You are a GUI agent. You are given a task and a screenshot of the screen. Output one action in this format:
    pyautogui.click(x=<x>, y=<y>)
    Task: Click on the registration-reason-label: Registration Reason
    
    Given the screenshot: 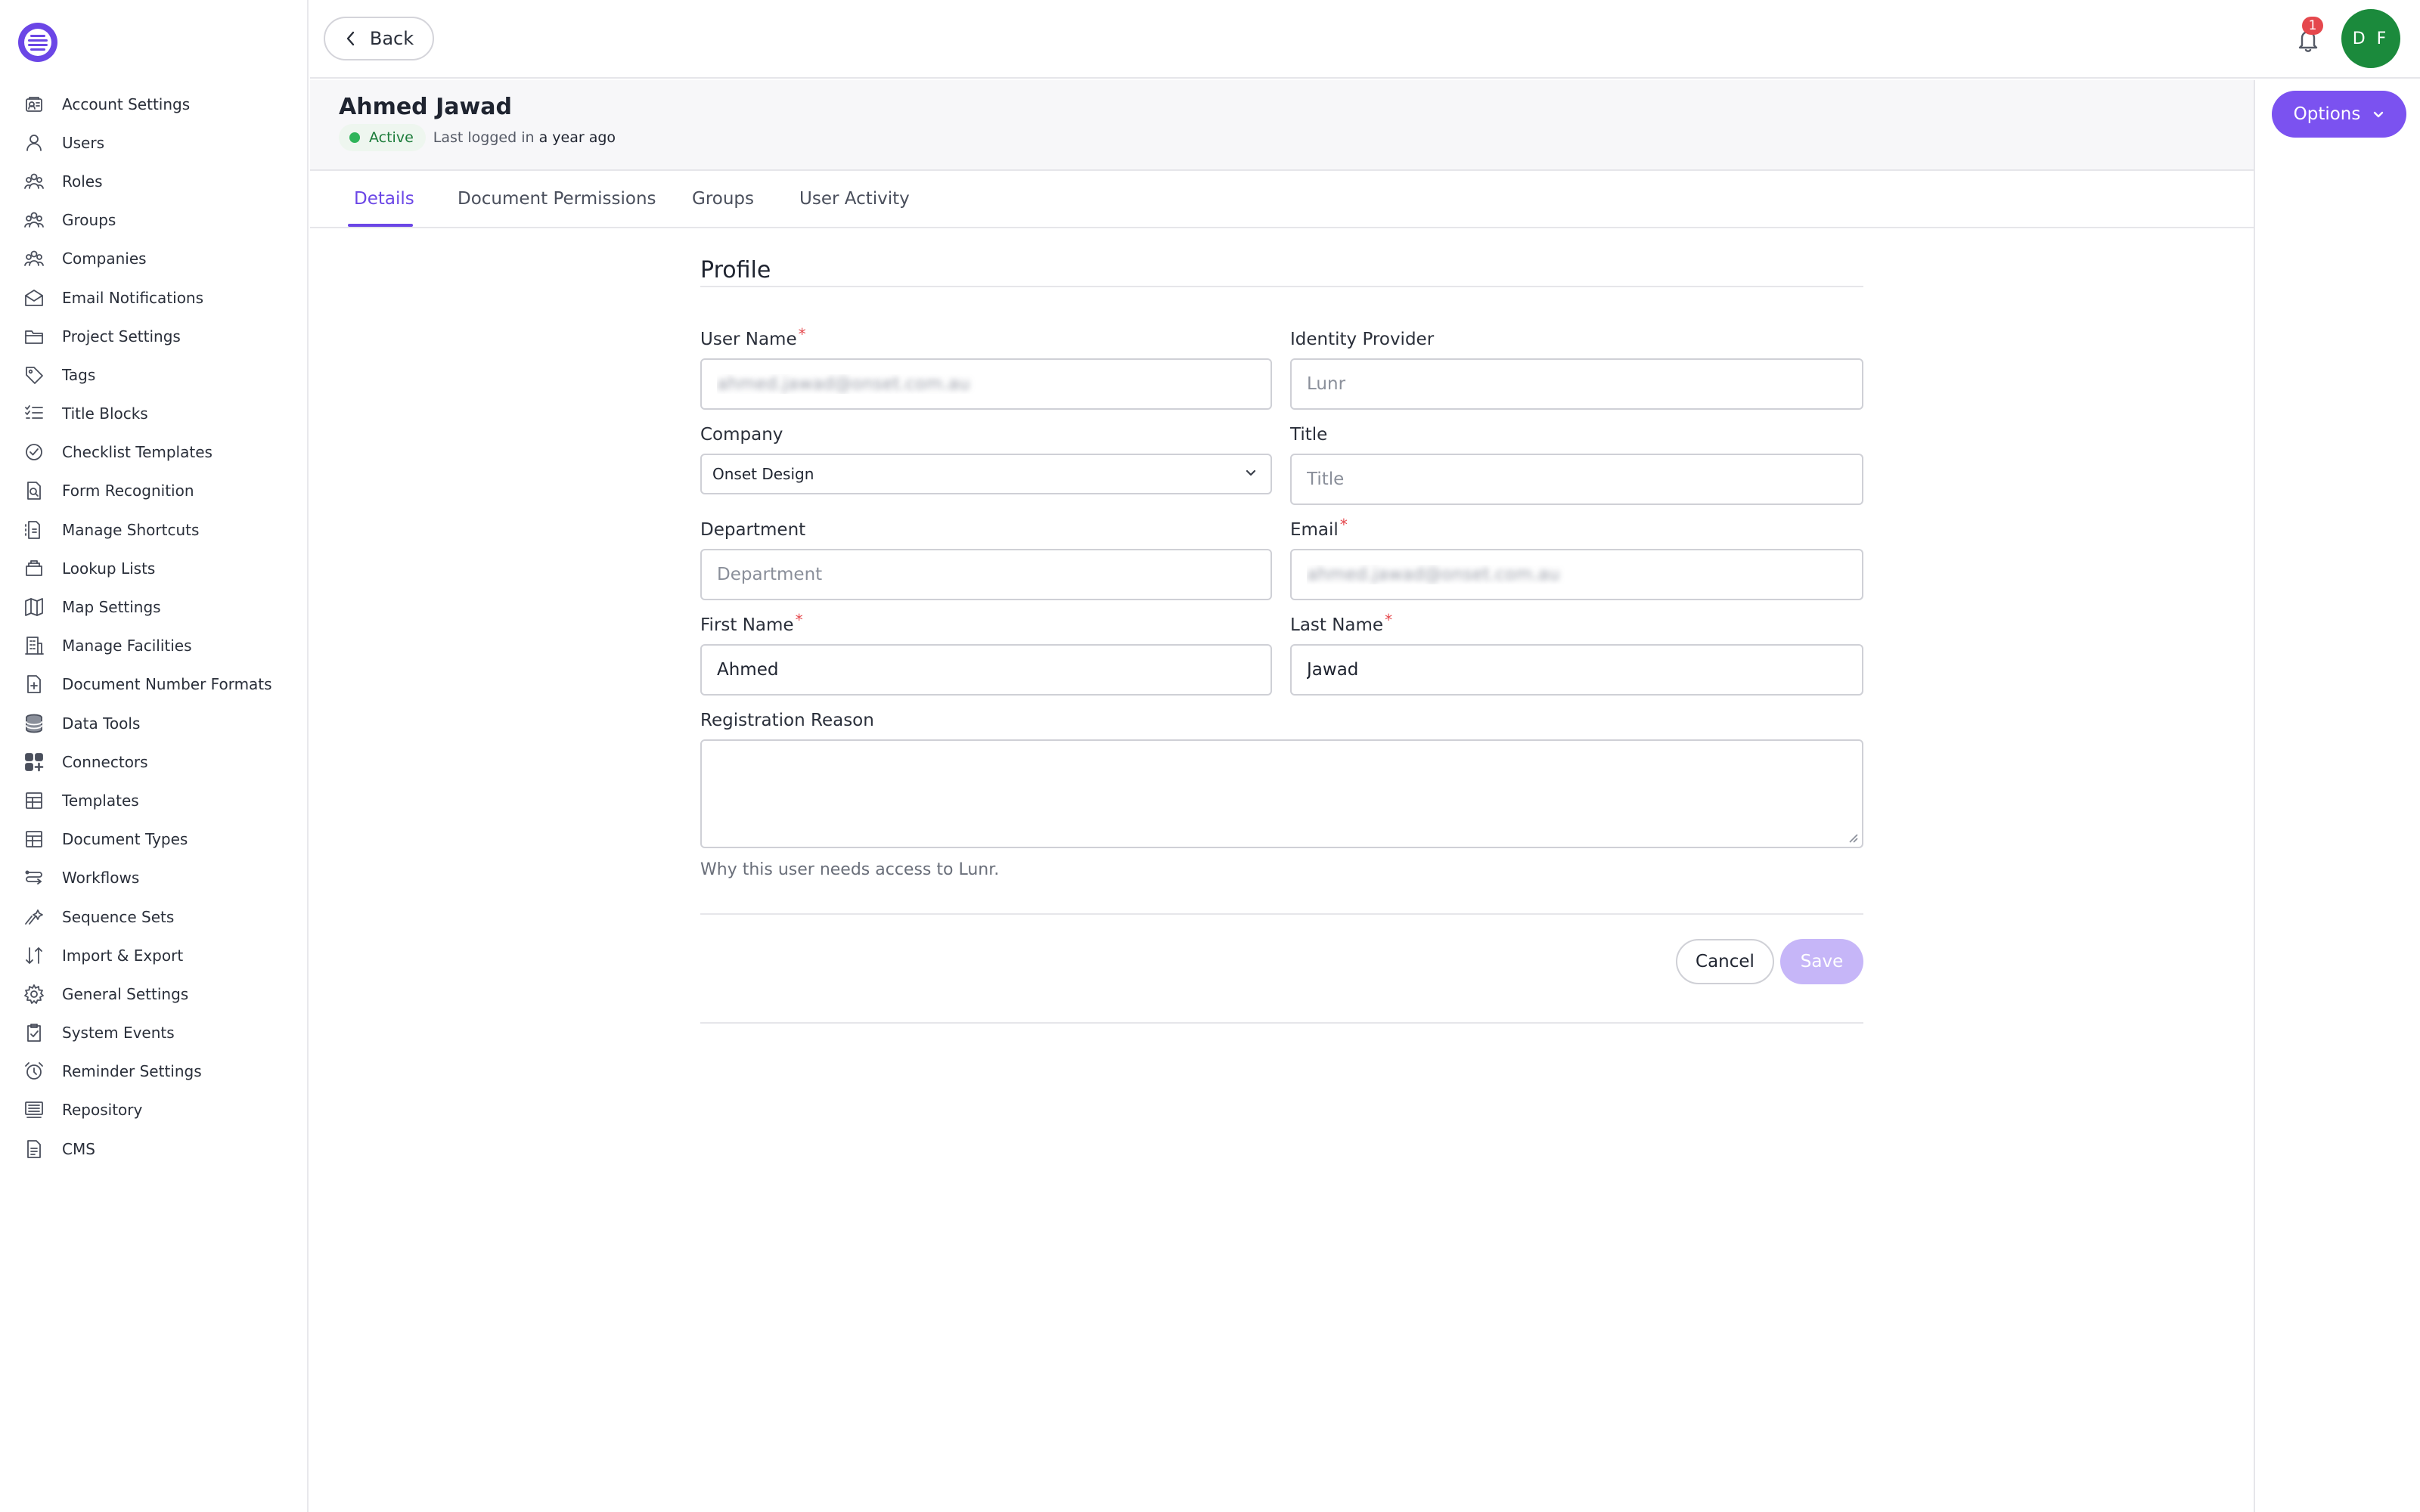 What is the action you would take?
    pyautogui.click(x=787, y=720)
    